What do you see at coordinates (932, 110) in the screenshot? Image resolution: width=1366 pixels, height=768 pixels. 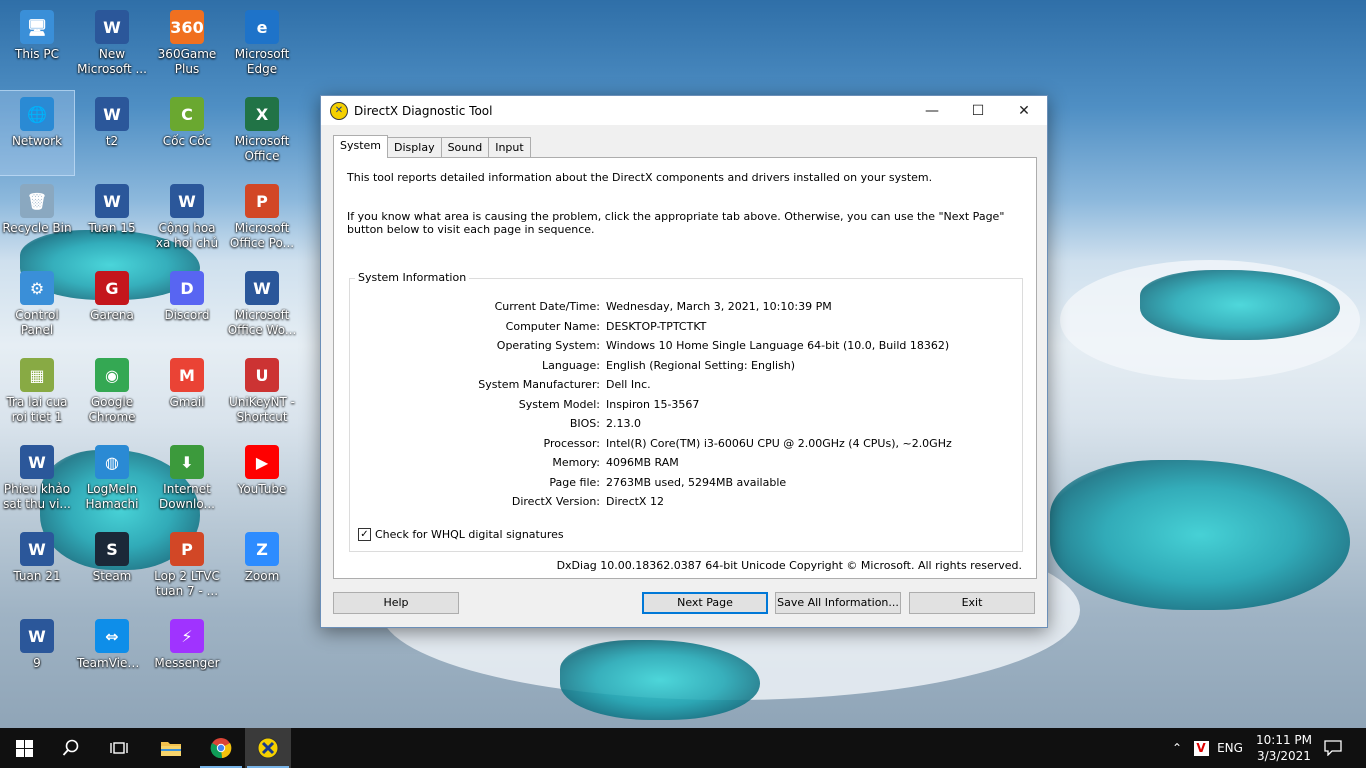 I see `minimize-button: —` at bounding box center [932, 110].